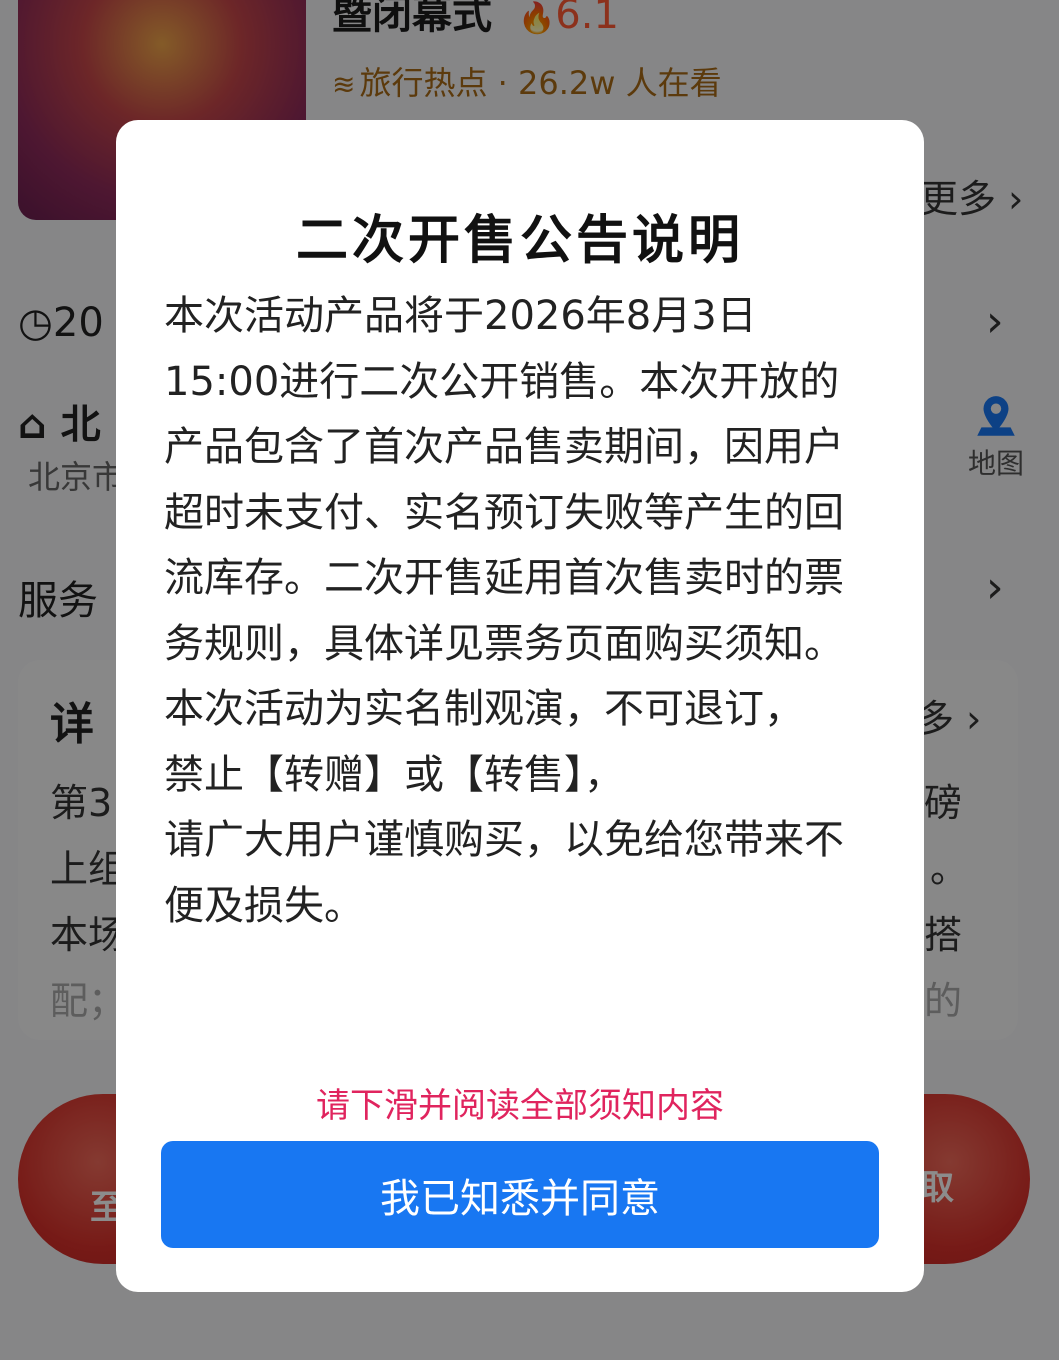  Describe the element at coordinates (520, 1106) in the screenshot. I see `scroll-hint: 请下滑并阅读全部须知内容` at that location.